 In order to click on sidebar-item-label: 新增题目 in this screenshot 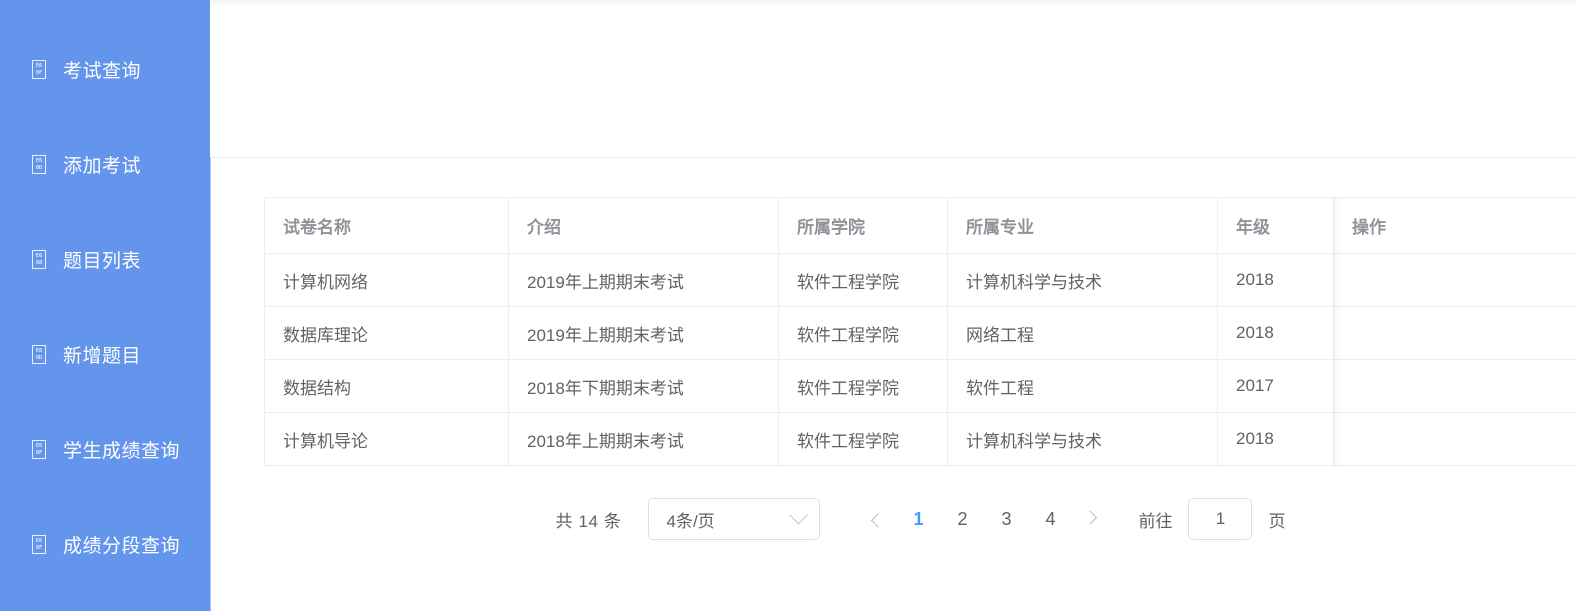, I will do `click(102, 356)`.